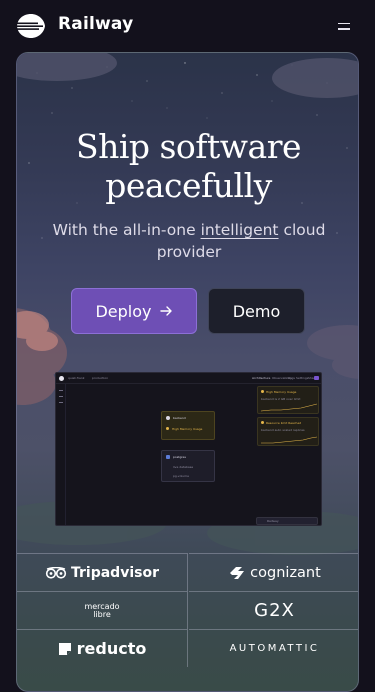 The width and height of the screenshot is (375, 692). Describe the element at coordinates (183, 467) in the screenshot. I see `preview-service-postgres-line1: live database` at that location.